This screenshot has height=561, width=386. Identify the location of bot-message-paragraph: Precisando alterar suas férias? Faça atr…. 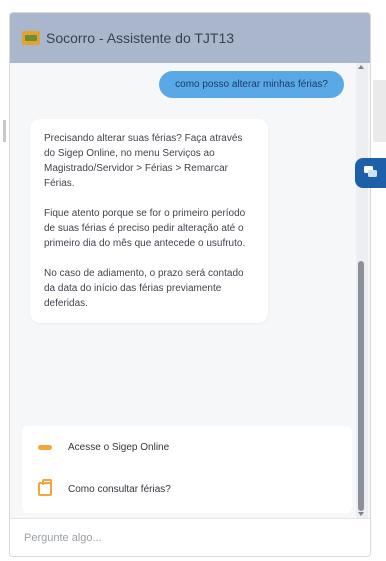
(143, 161).